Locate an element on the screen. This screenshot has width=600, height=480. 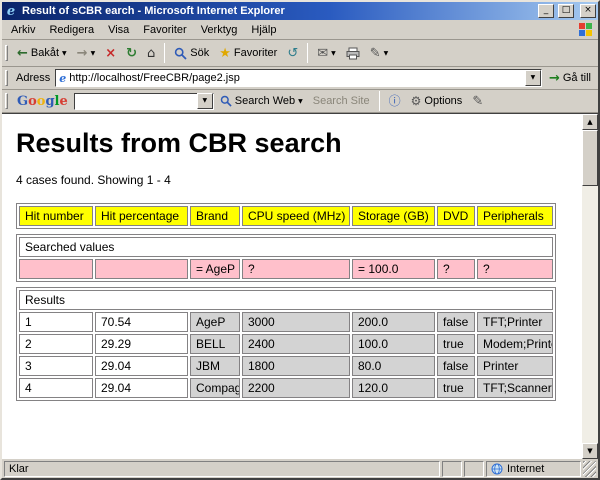
cell-cpu-speed: 2400 is located at coordinates (296, 344).